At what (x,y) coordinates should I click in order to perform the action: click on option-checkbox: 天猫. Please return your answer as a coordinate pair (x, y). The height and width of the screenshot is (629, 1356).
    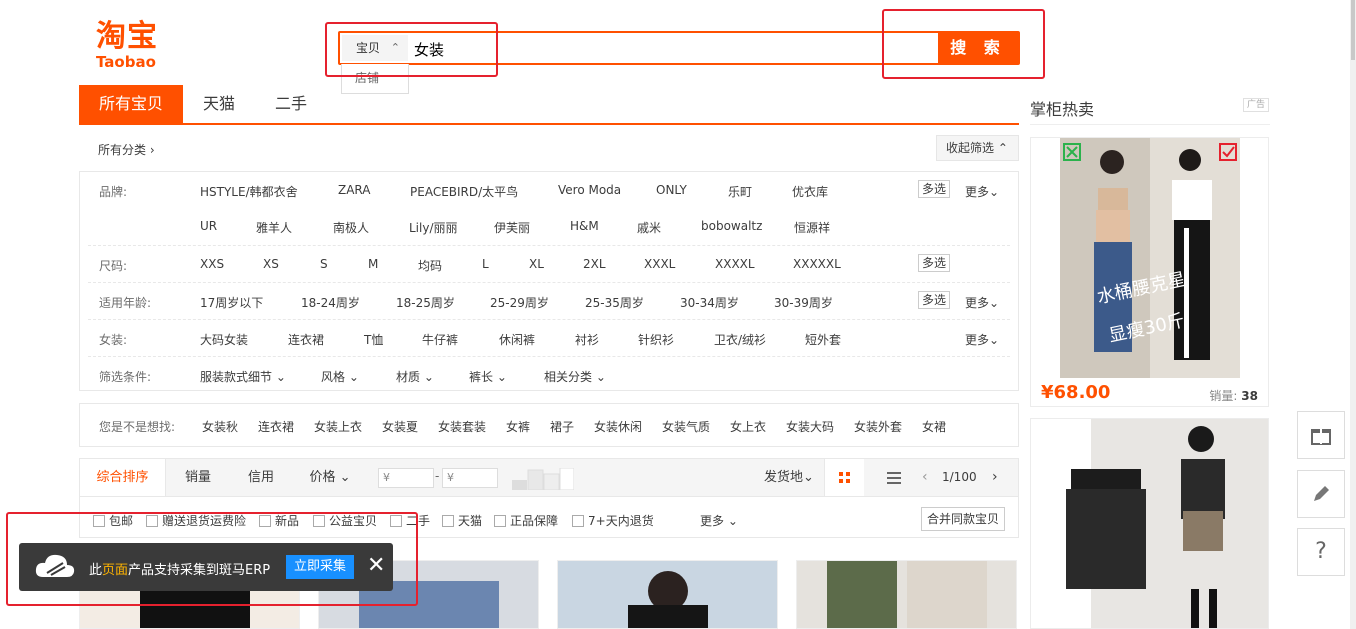
    Looking at the image, I should click on (462, 520).